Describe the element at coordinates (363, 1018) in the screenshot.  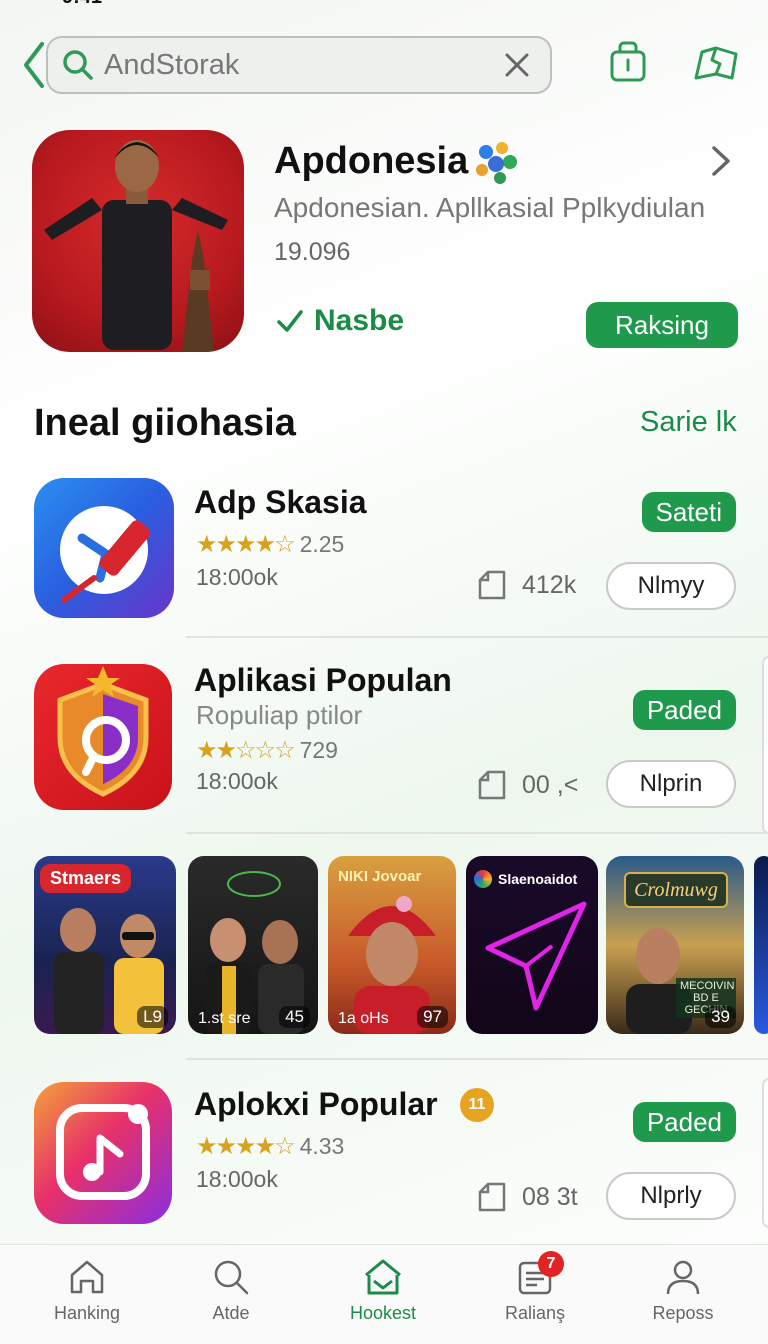
I see `carousel-card-label: 1a oHs` at that location.